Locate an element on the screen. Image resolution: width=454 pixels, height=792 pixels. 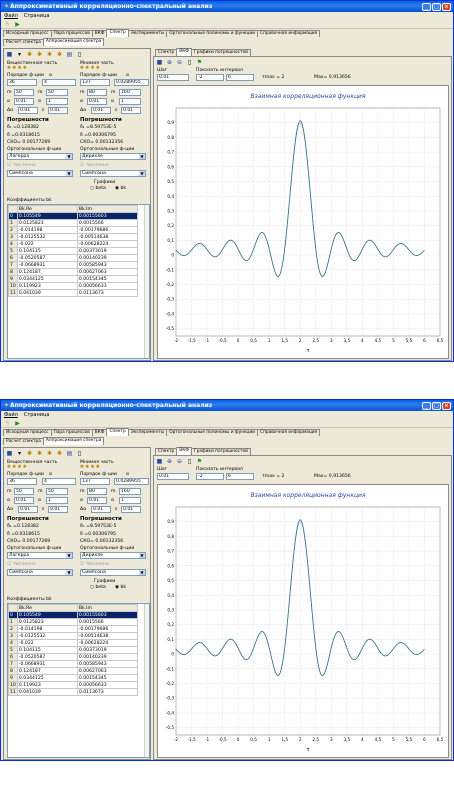
zoom-icon: ⊕ is located at coordinates (169, 461).